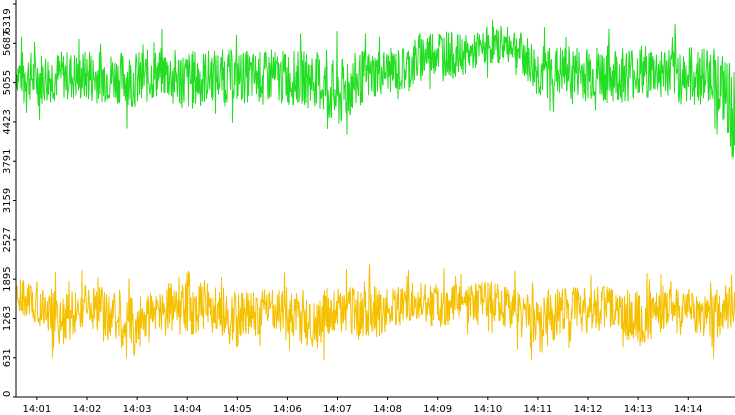 The image size is (735, 415). Describe the element at coordinates (7, 278) in the screenshot. I see `y-tick-label: 1895` at that location.